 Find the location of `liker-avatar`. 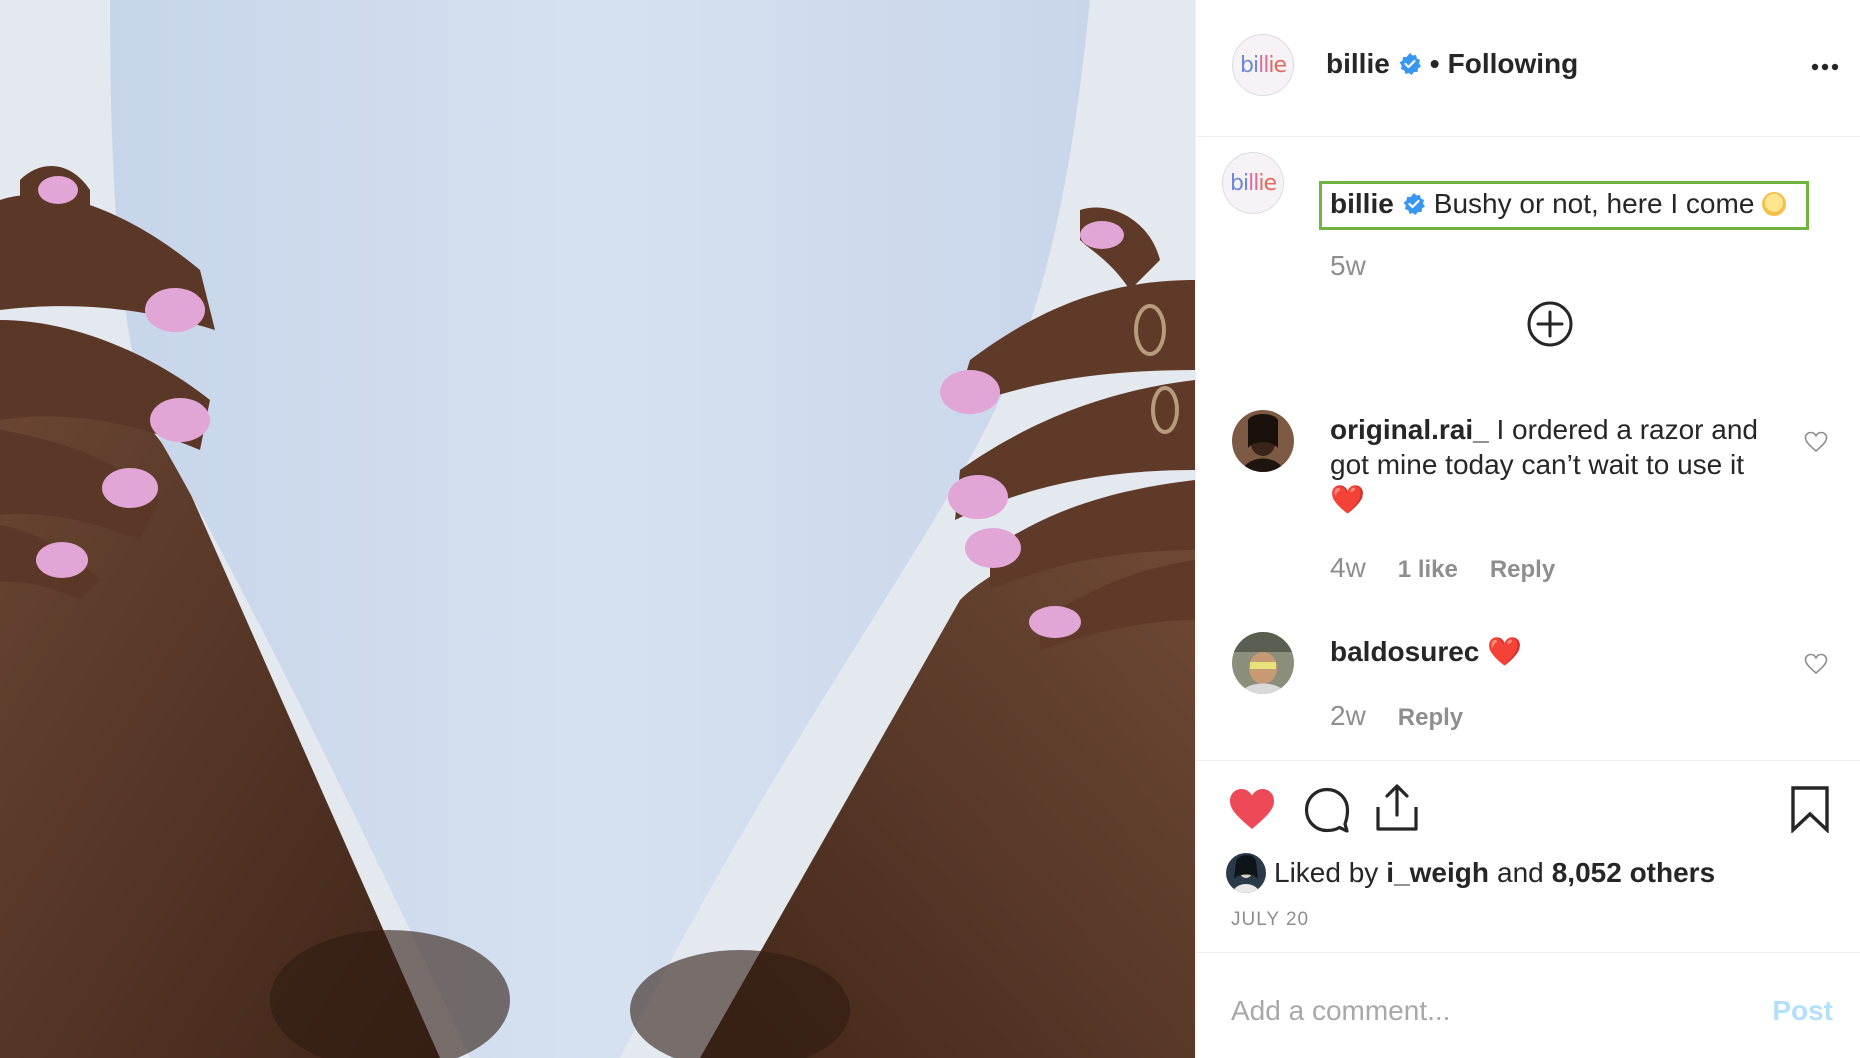

liker-avatar is located at coordinates (1246, 873).